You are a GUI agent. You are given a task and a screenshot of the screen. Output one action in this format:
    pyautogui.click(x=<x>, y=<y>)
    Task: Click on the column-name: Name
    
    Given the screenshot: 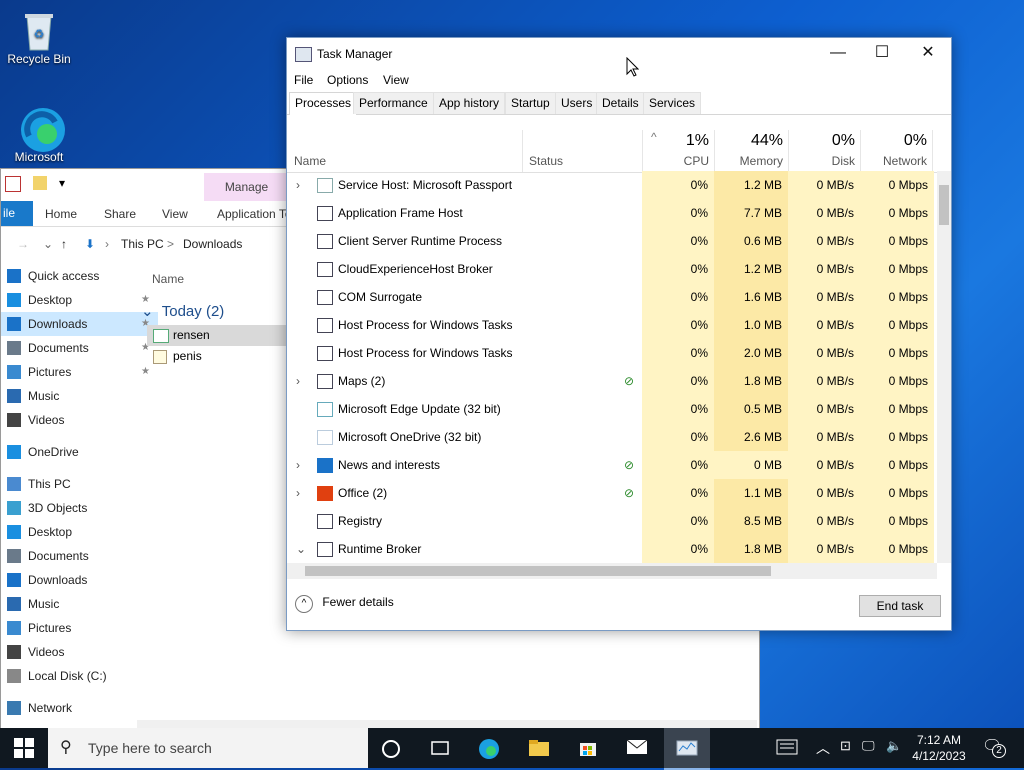 What is the action you would take?
    pyautogui.click(x=404, y=151)
    